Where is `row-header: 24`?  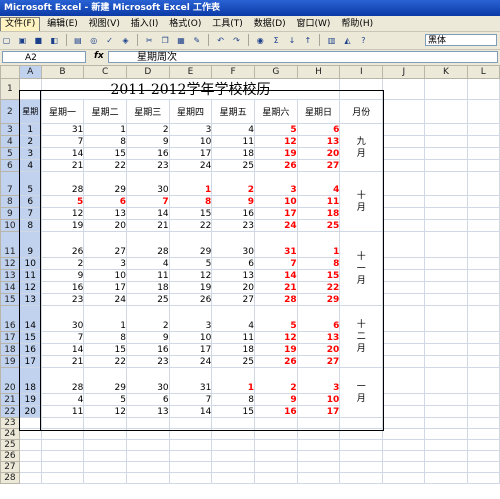 row-header: 24 is located at coordinates (10, 434).